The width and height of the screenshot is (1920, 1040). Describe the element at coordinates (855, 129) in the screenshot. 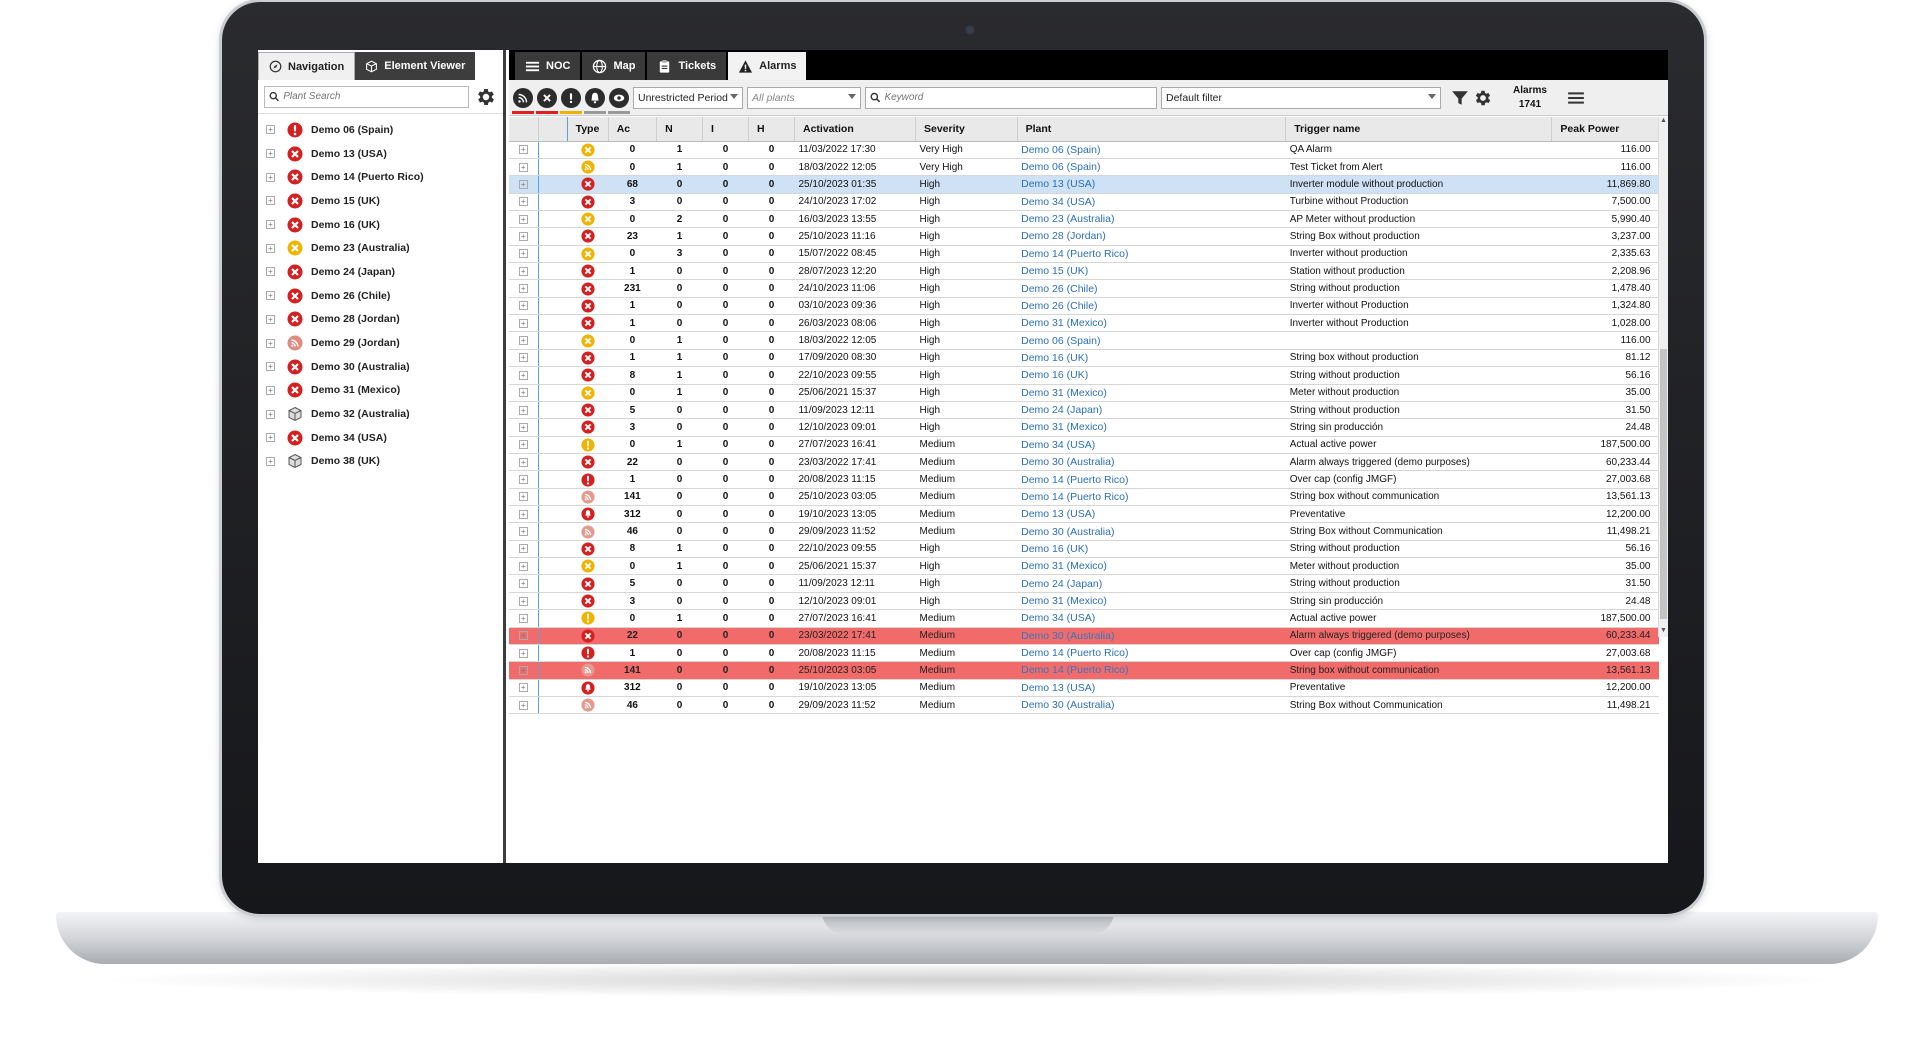

I see `column-header: Activation` at that location.